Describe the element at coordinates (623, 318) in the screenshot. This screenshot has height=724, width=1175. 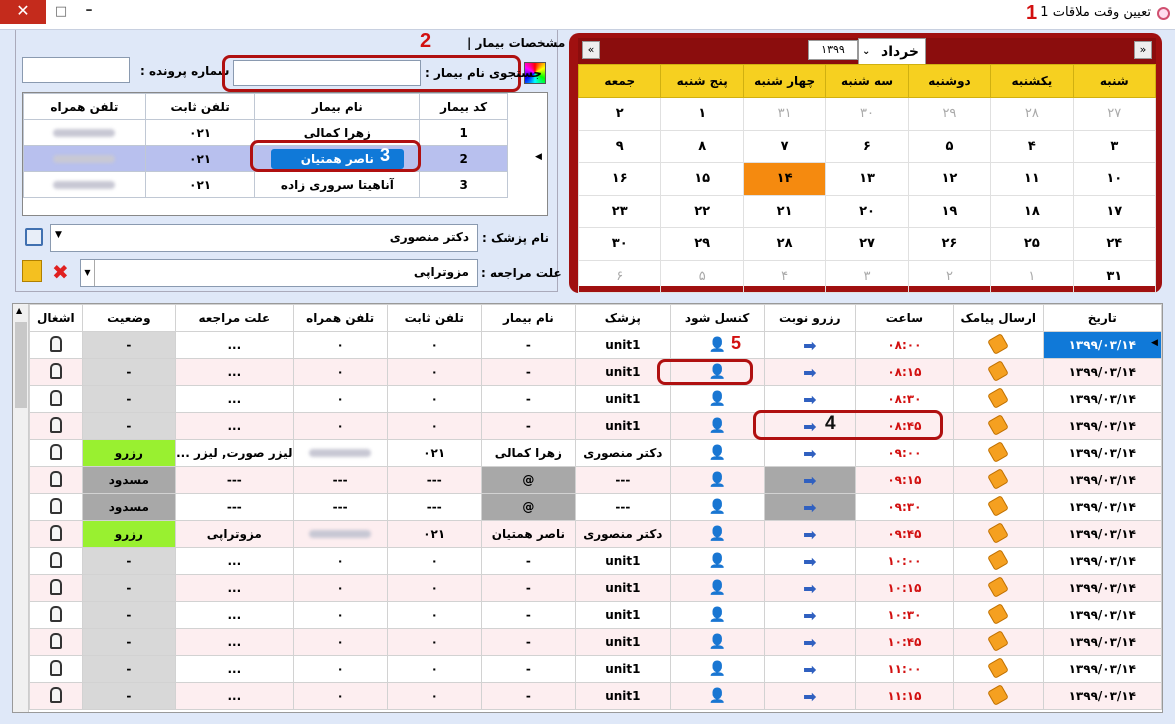
I see `col-doctor: پزشک` at that location.